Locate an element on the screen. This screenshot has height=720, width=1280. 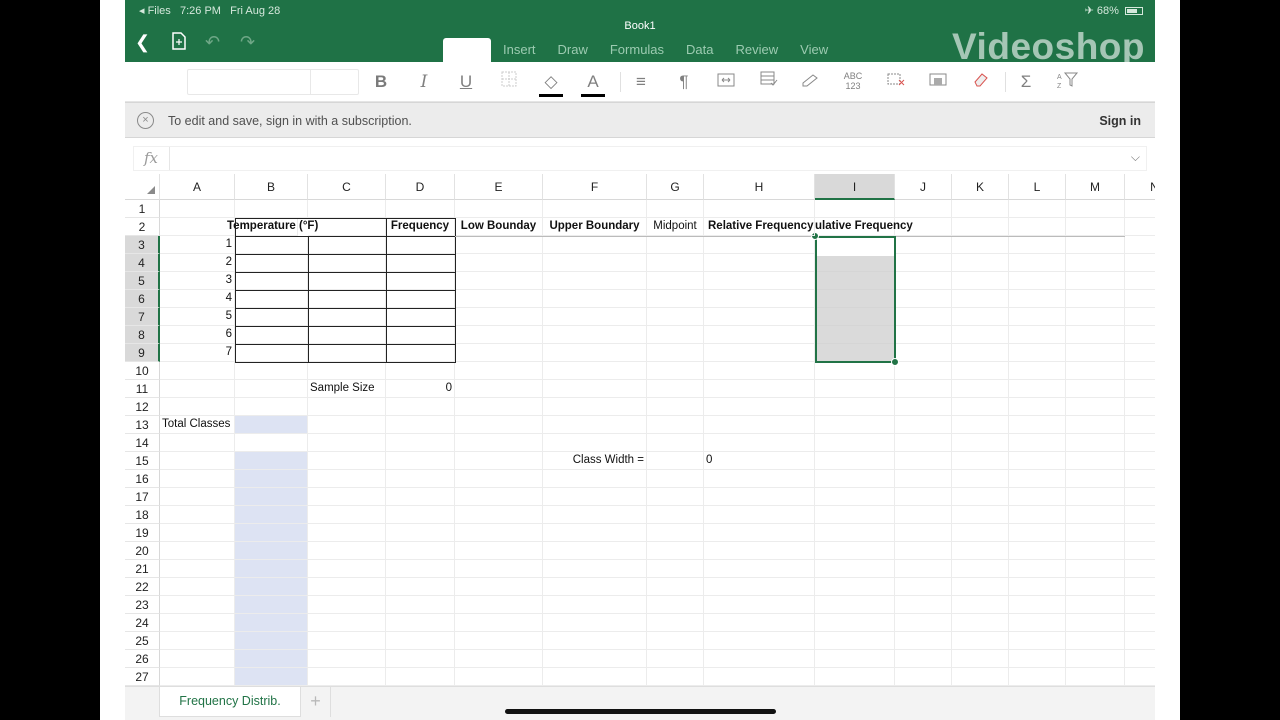
cell-a15 is located at coordinates (197, 461).